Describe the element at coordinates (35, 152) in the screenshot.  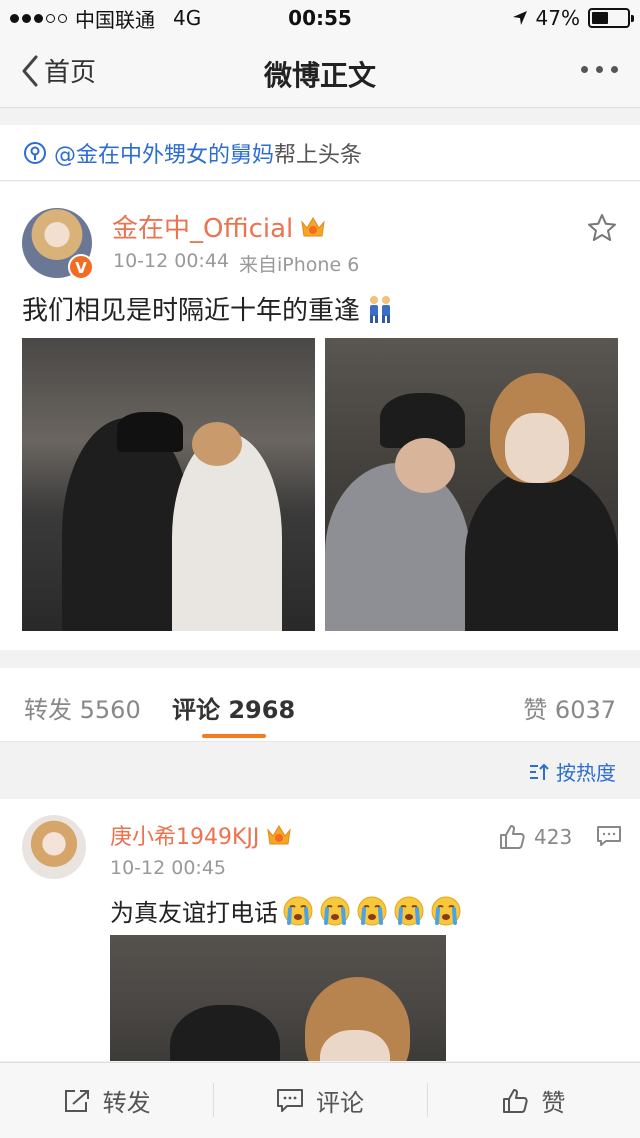
I see `location-pin-icon` at that location.